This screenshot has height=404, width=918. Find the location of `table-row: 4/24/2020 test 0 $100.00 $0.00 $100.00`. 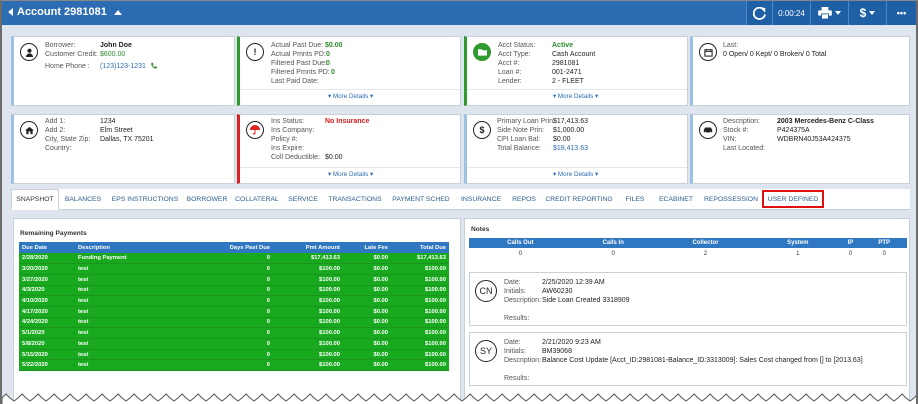

table-row: 4/24/2020 test 0 $100.00 $0.00 $100.00 is located at coordinates (234, 323).